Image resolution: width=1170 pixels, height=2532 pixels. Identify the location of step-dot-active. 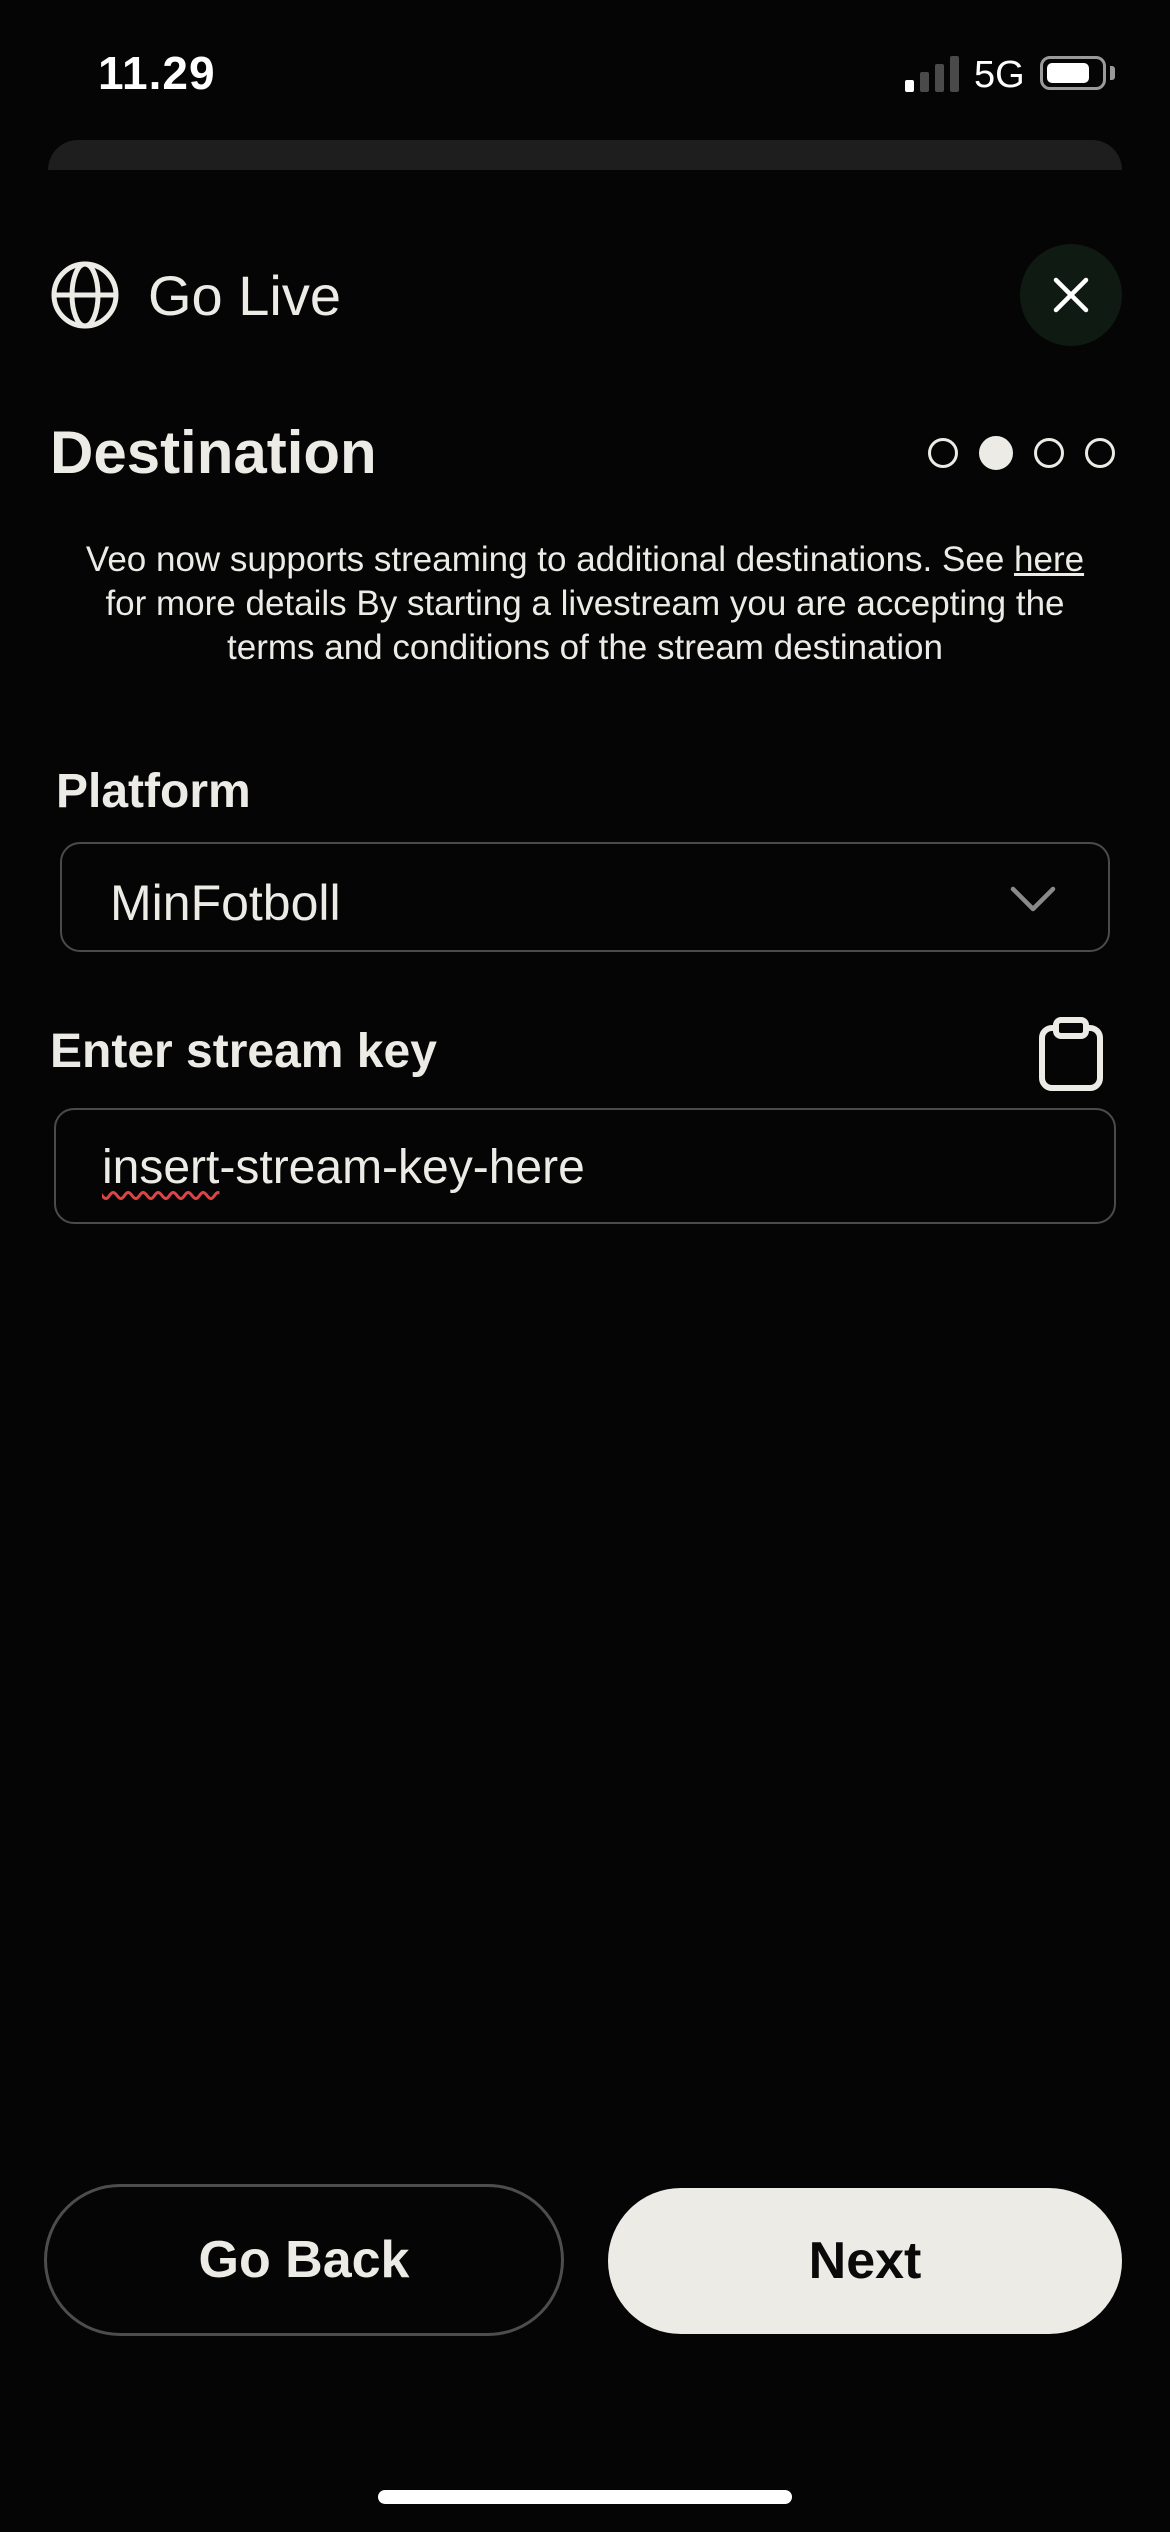
(996, 453).